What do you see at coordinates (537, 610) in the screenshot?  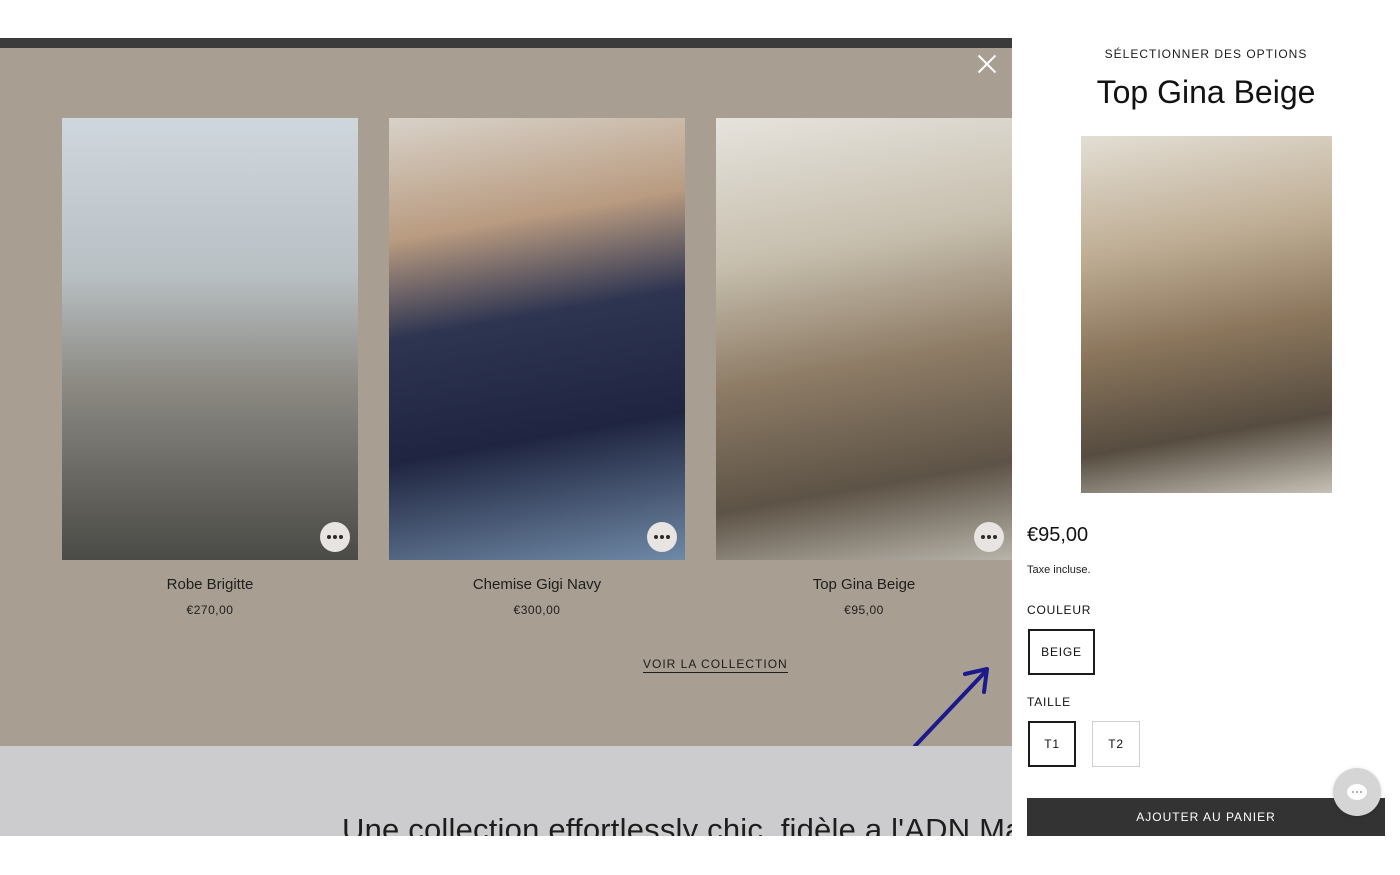 I see `product-price: €300,00` at bounding box center [537, 610].